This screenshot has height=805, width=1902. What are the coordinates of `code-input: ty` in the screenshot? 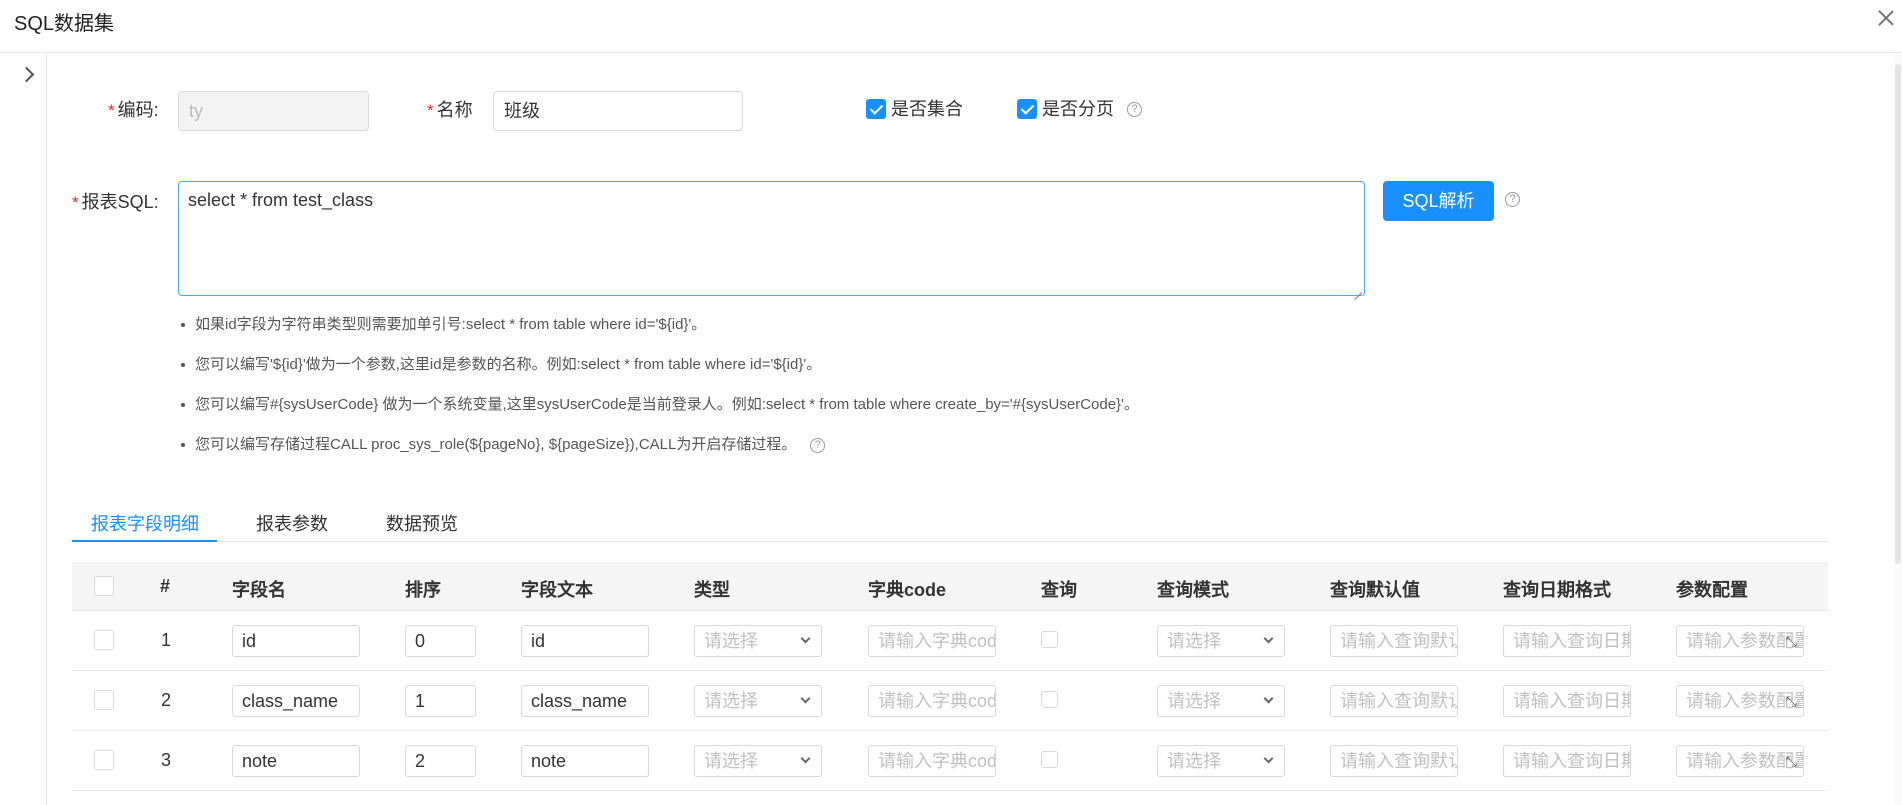 It's located at (273, 111).